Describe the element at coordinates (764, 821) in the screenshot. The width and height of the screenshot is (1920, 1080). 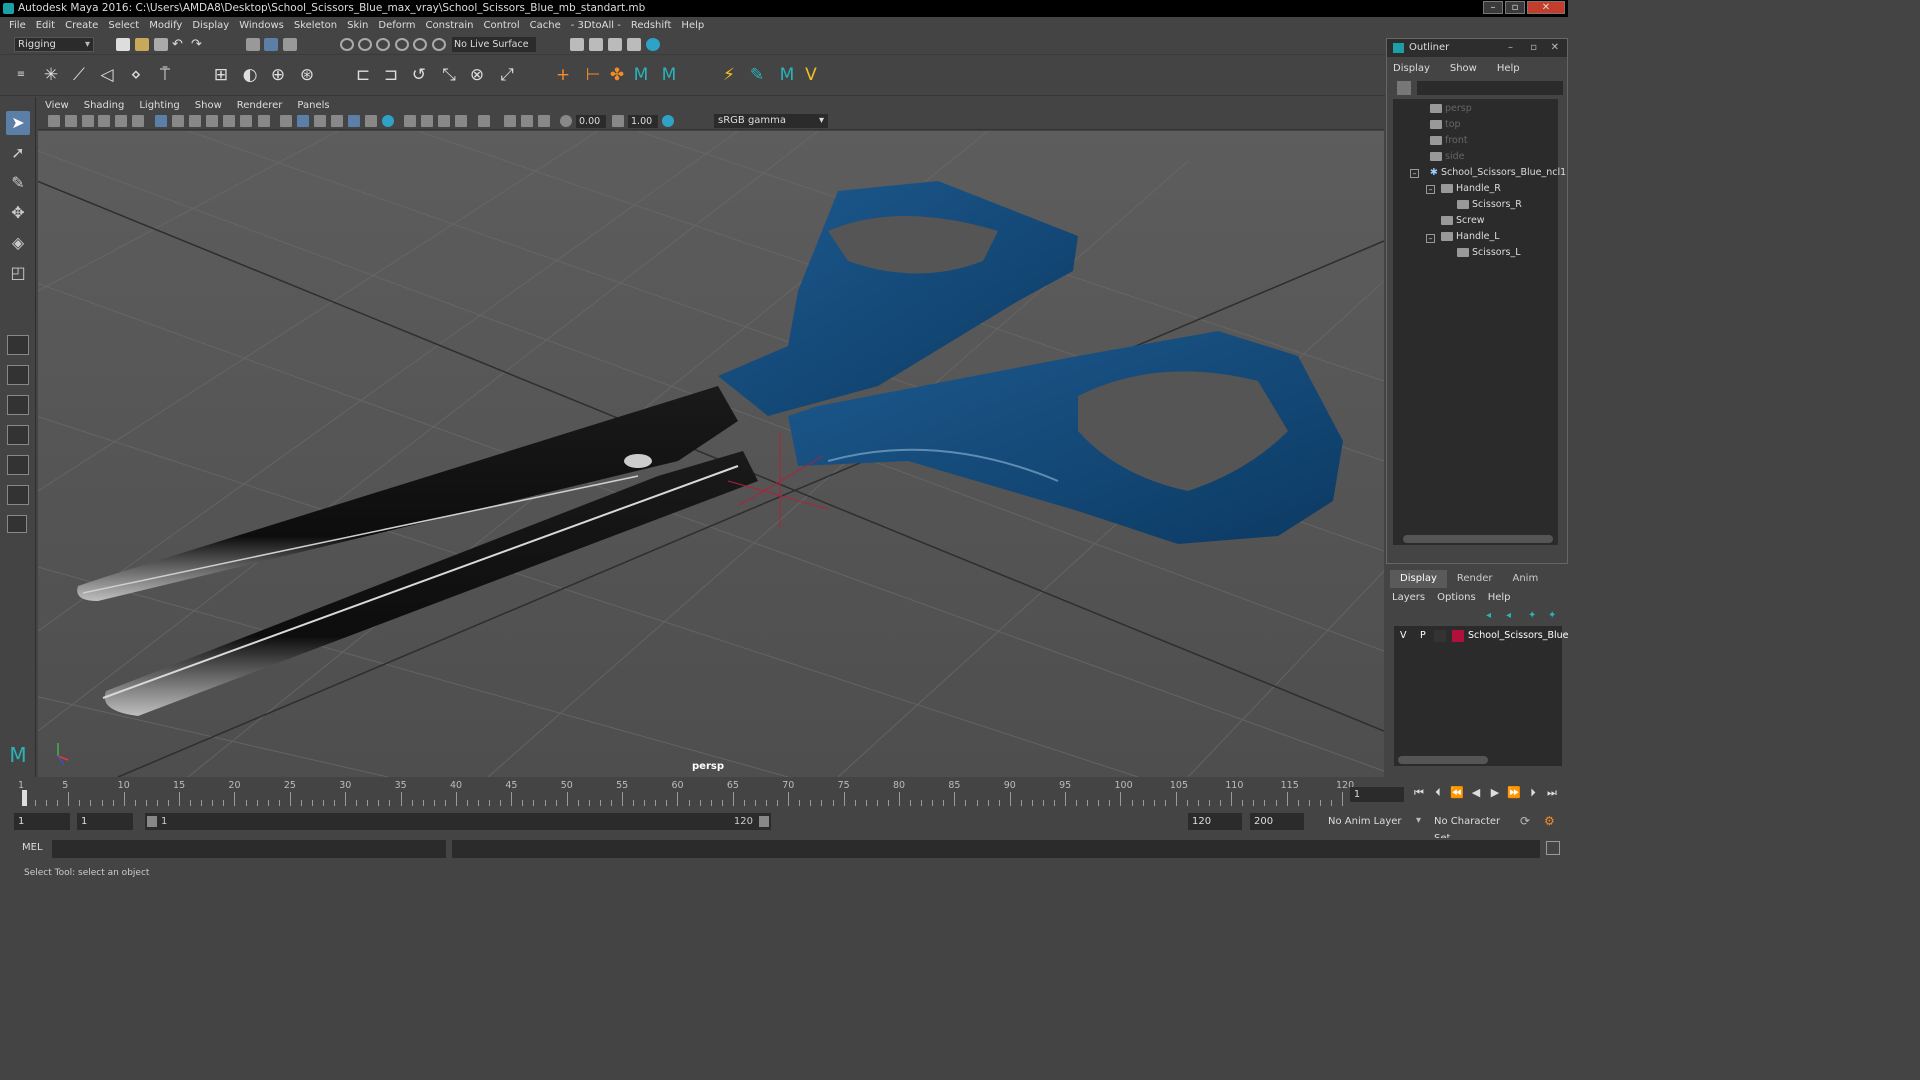
I see `range-end-handle` at that location.